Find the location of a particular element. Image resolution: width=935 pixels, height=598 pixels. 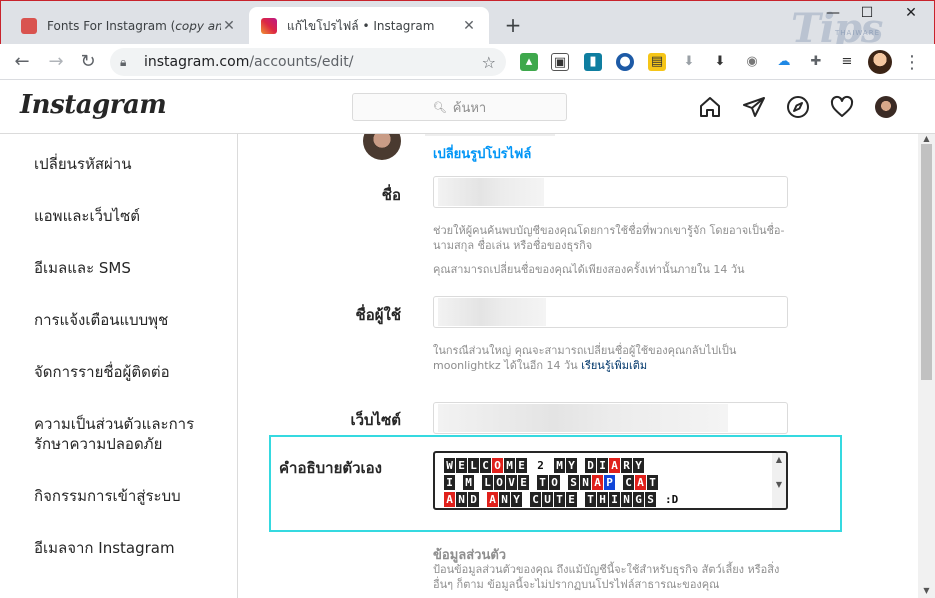

tab-fonts-for-instagram: Fonts For Instagram (𝘤𝘰𝘱𝘺 𝘢𝘯𝘥 𝘱𝘢𝘴𝘵𝘦) ✕ is located at coordinates (129, 26).